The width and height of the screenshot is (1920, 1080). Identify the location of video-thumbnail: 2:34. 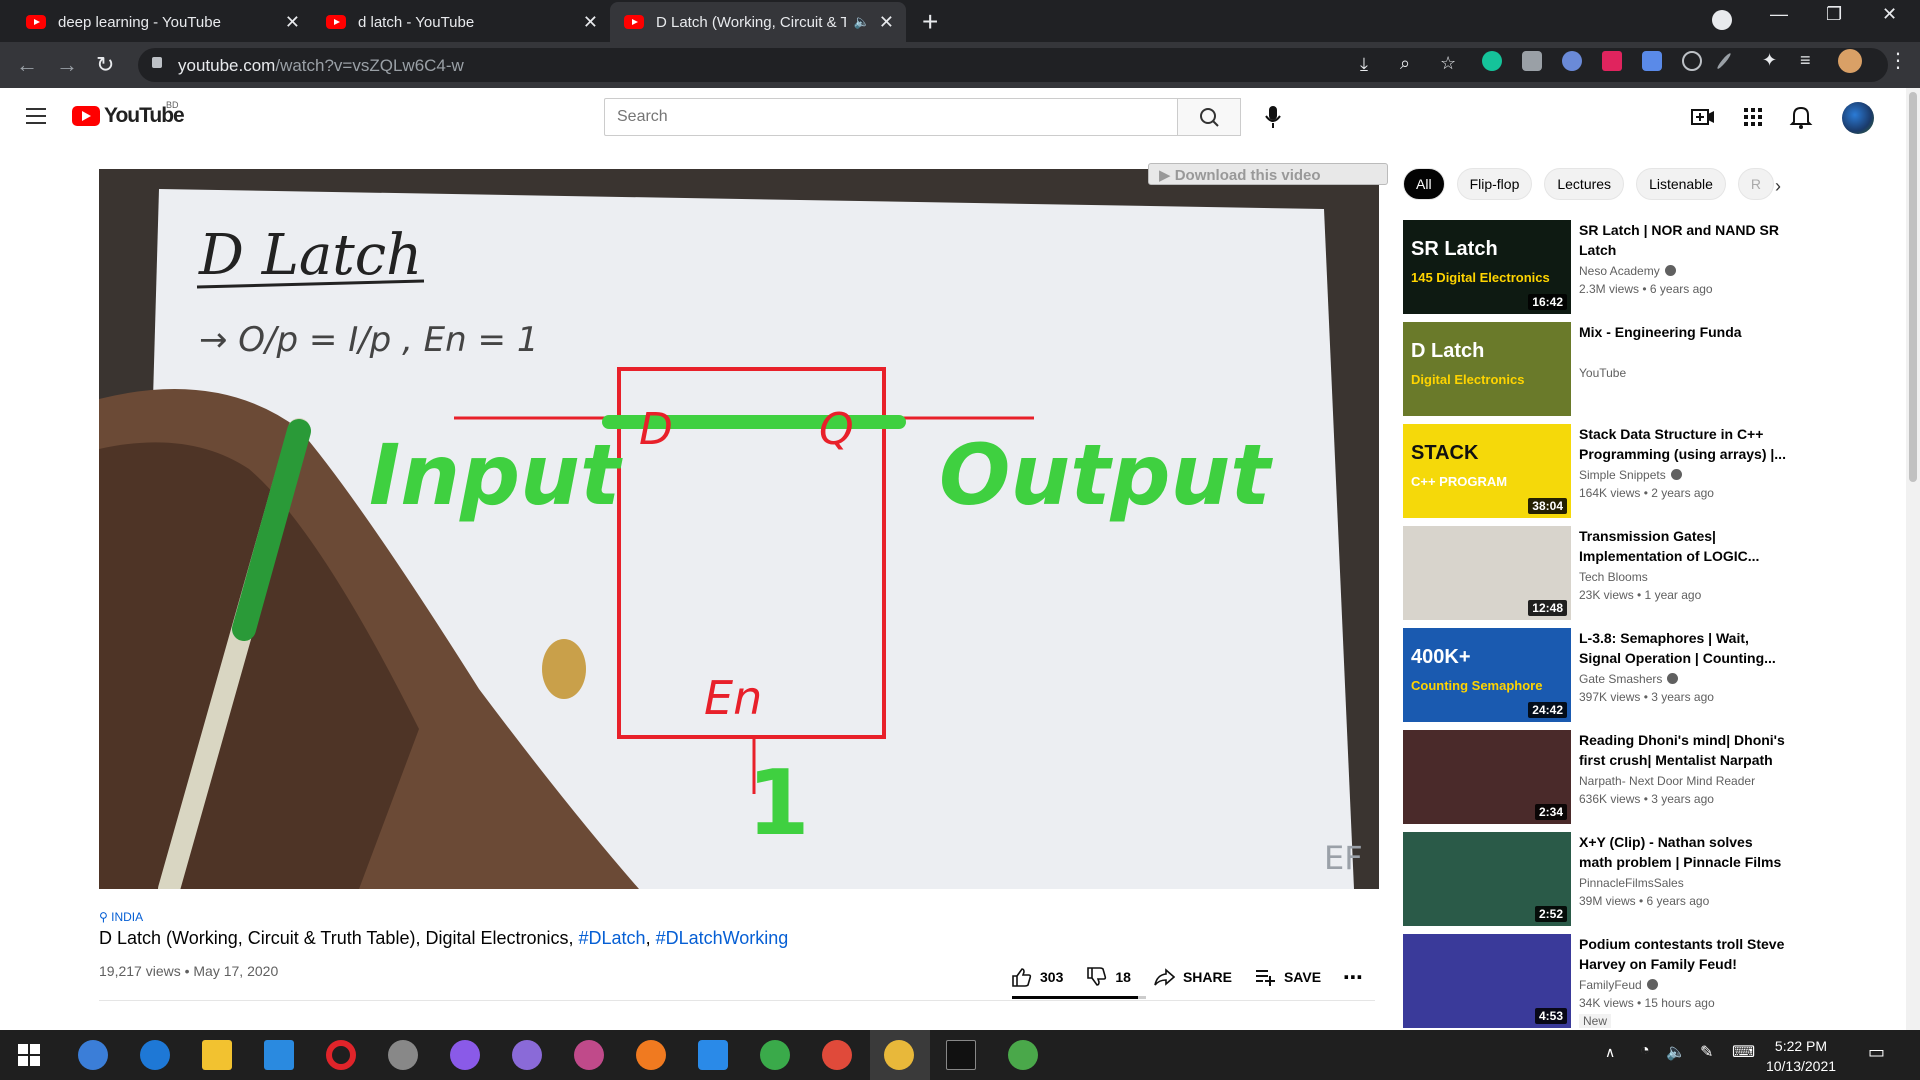
(1487, 777).